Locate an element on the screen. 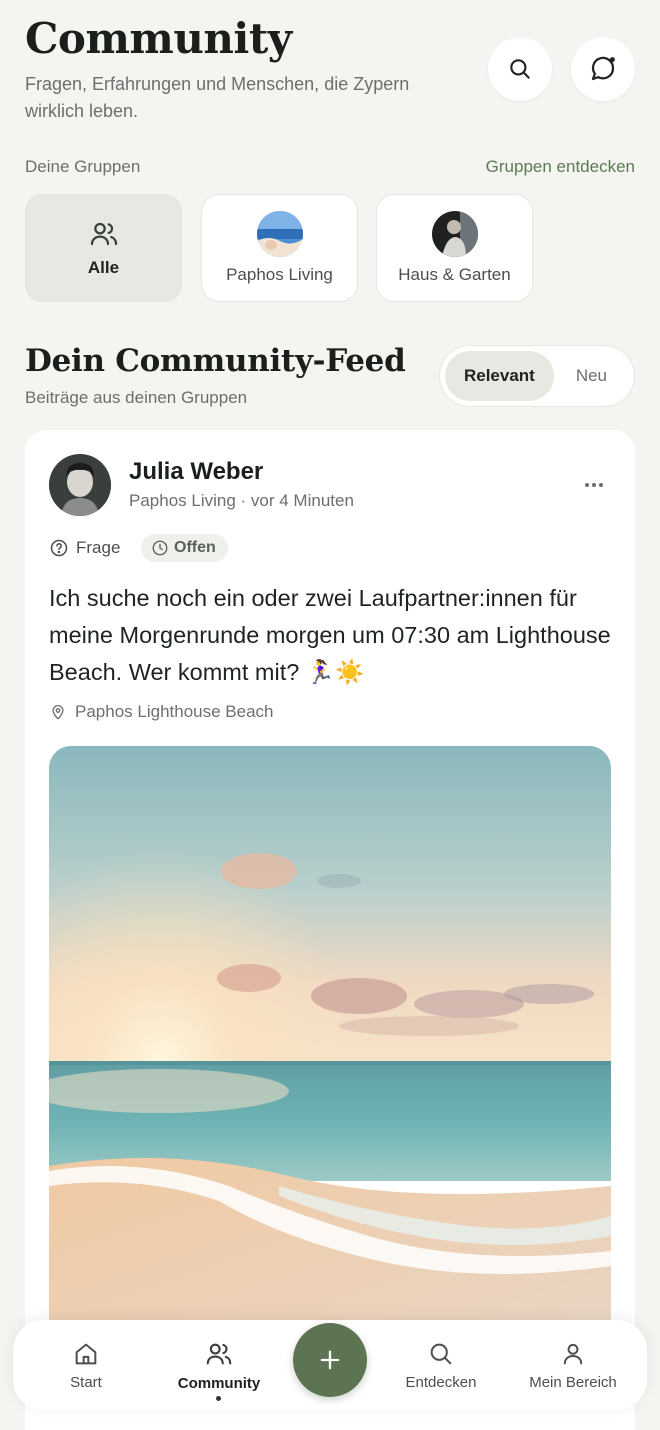 The width and height of the screenshot is (660, 1430). groups-label: Deine Gruppen is located at coordinates (83, 166).